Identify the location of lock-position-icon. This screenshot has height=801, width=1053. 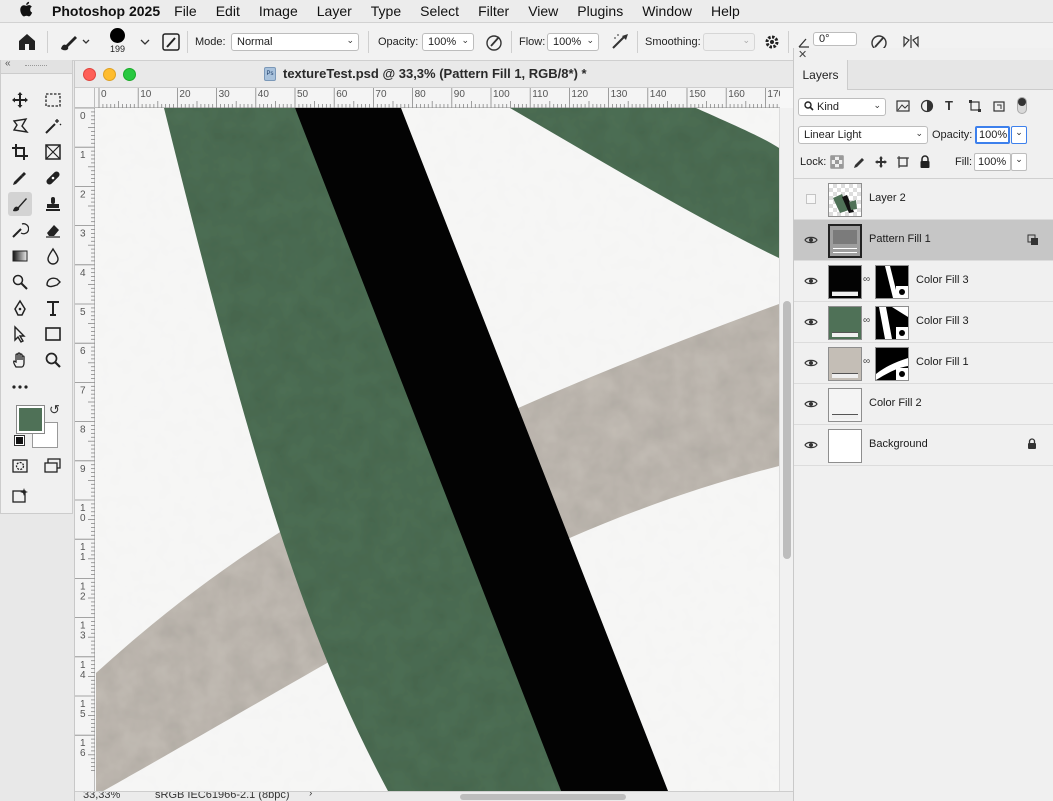
(881, 163).